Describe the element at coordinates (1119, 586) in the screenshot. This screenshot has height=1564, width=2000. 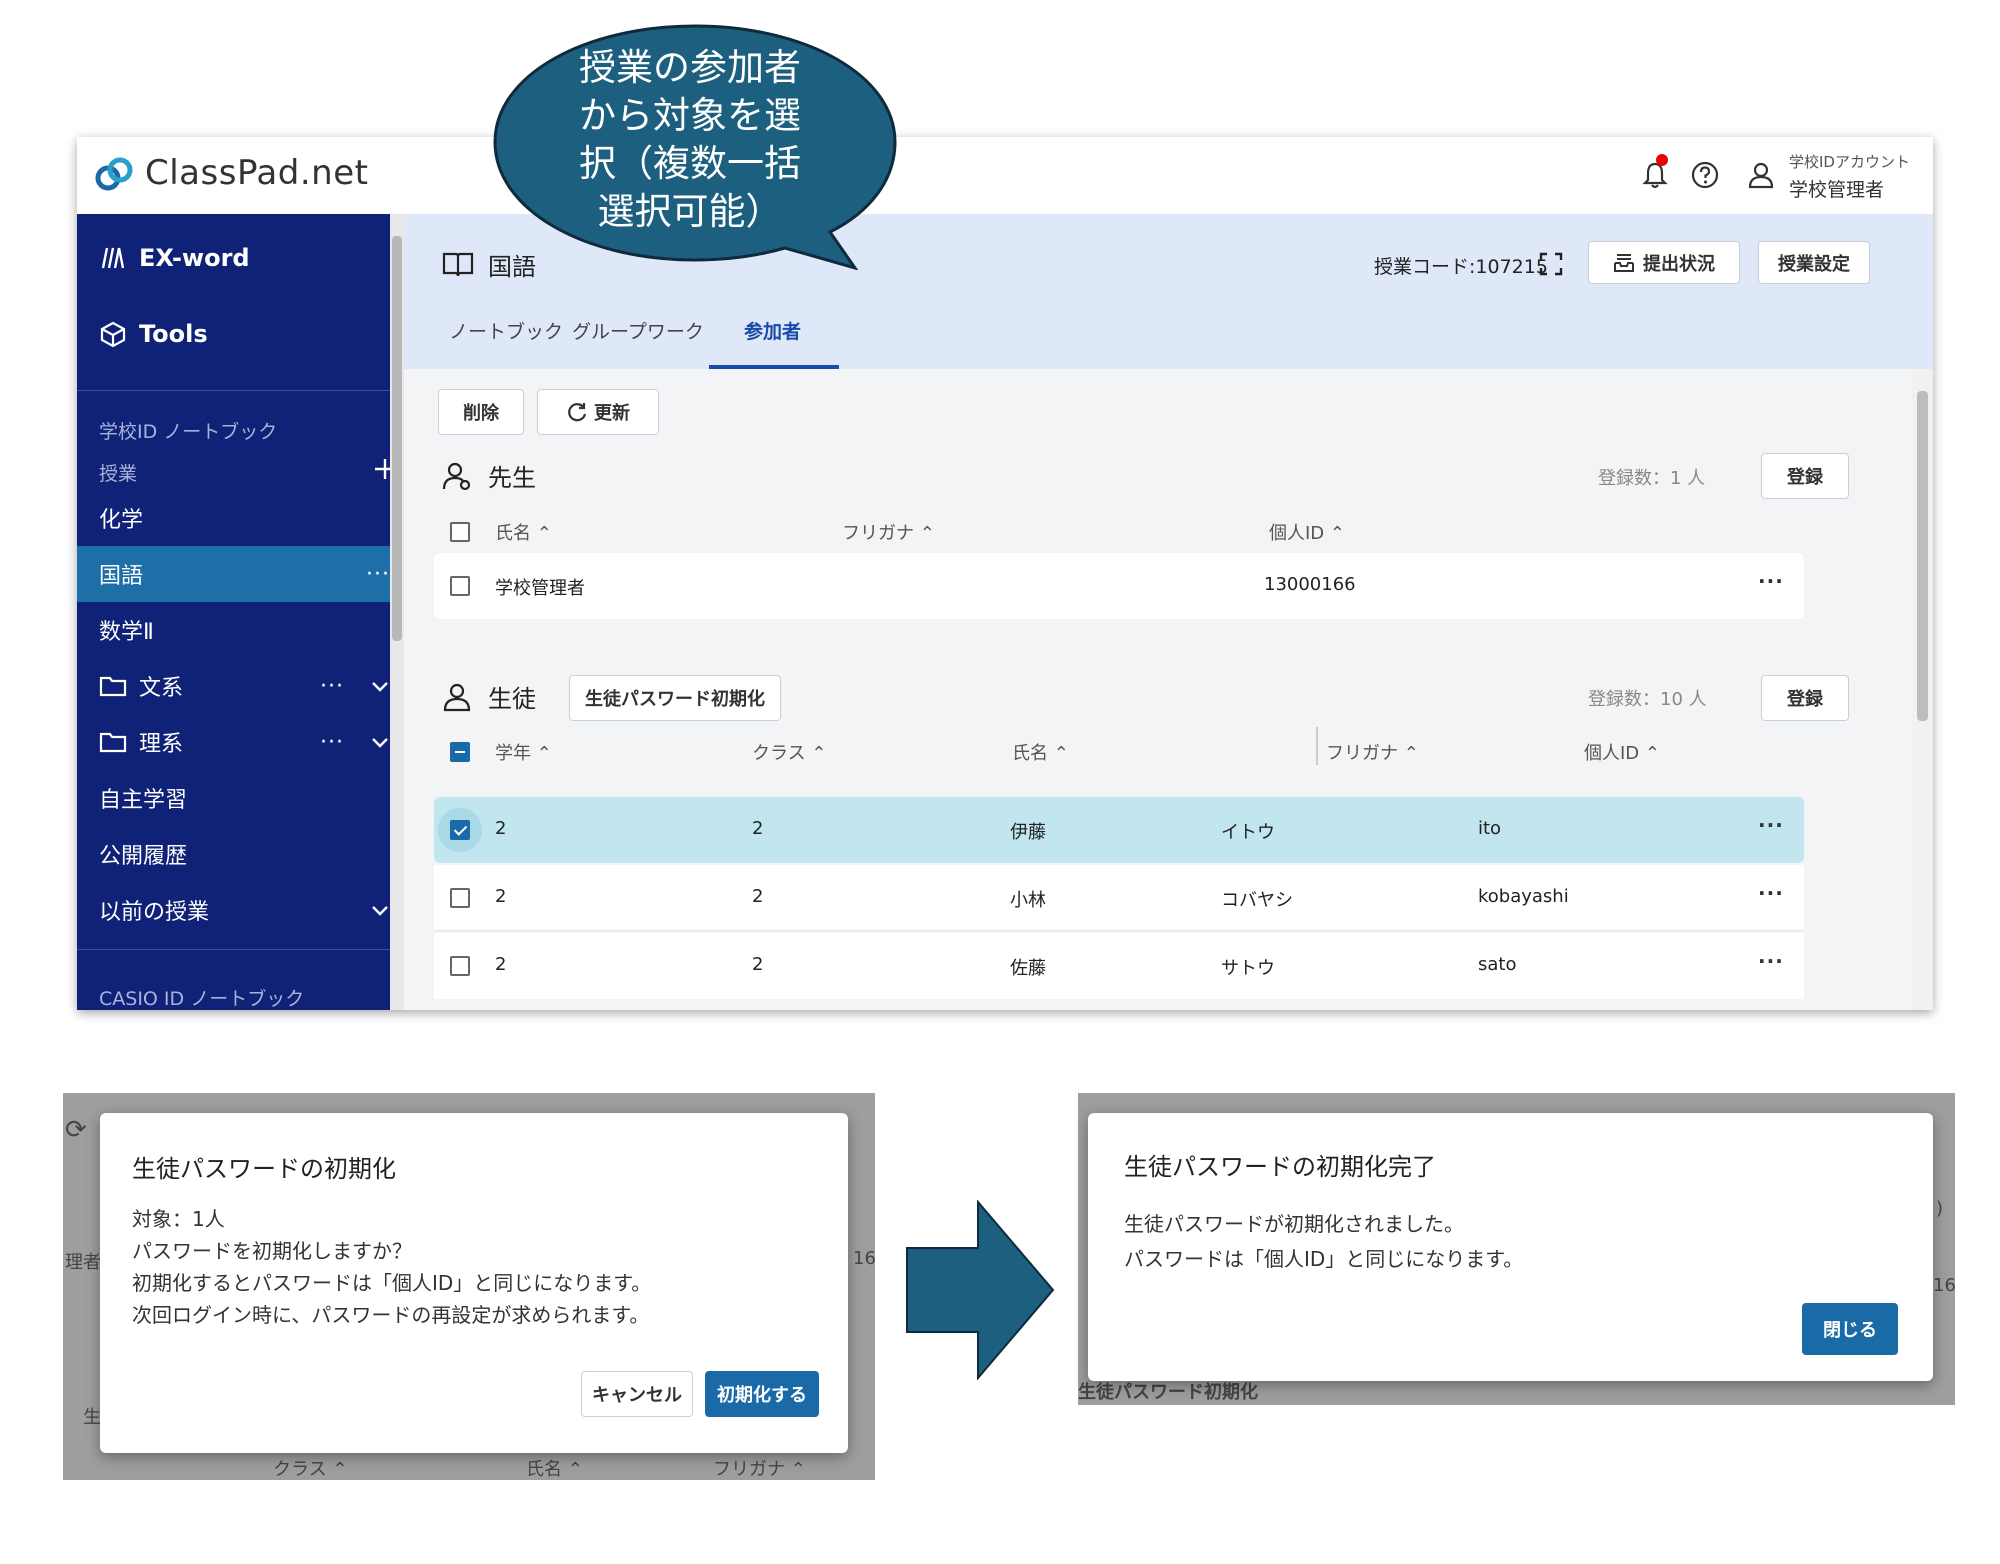
I see `table-row: 学校管理者 13000166 ···` at that location.